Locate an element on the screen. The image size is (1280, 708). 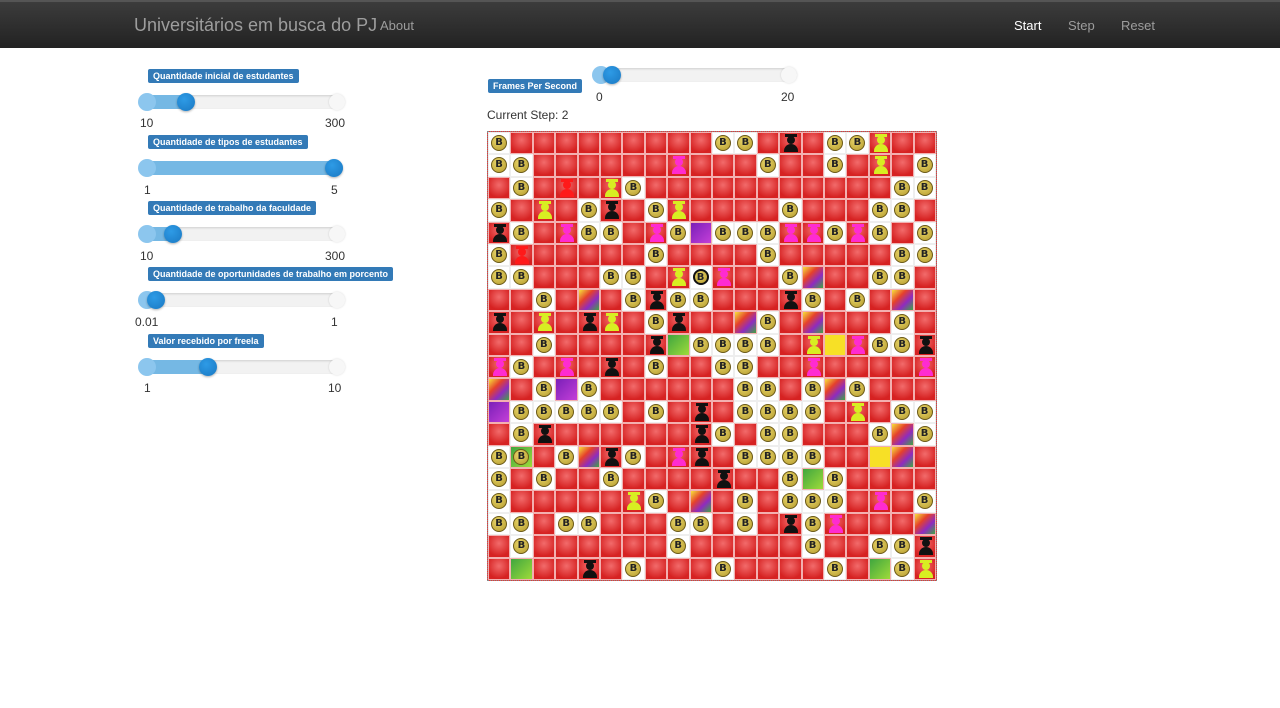
slider-max-label: 10 is located at coordinates (335, 388).